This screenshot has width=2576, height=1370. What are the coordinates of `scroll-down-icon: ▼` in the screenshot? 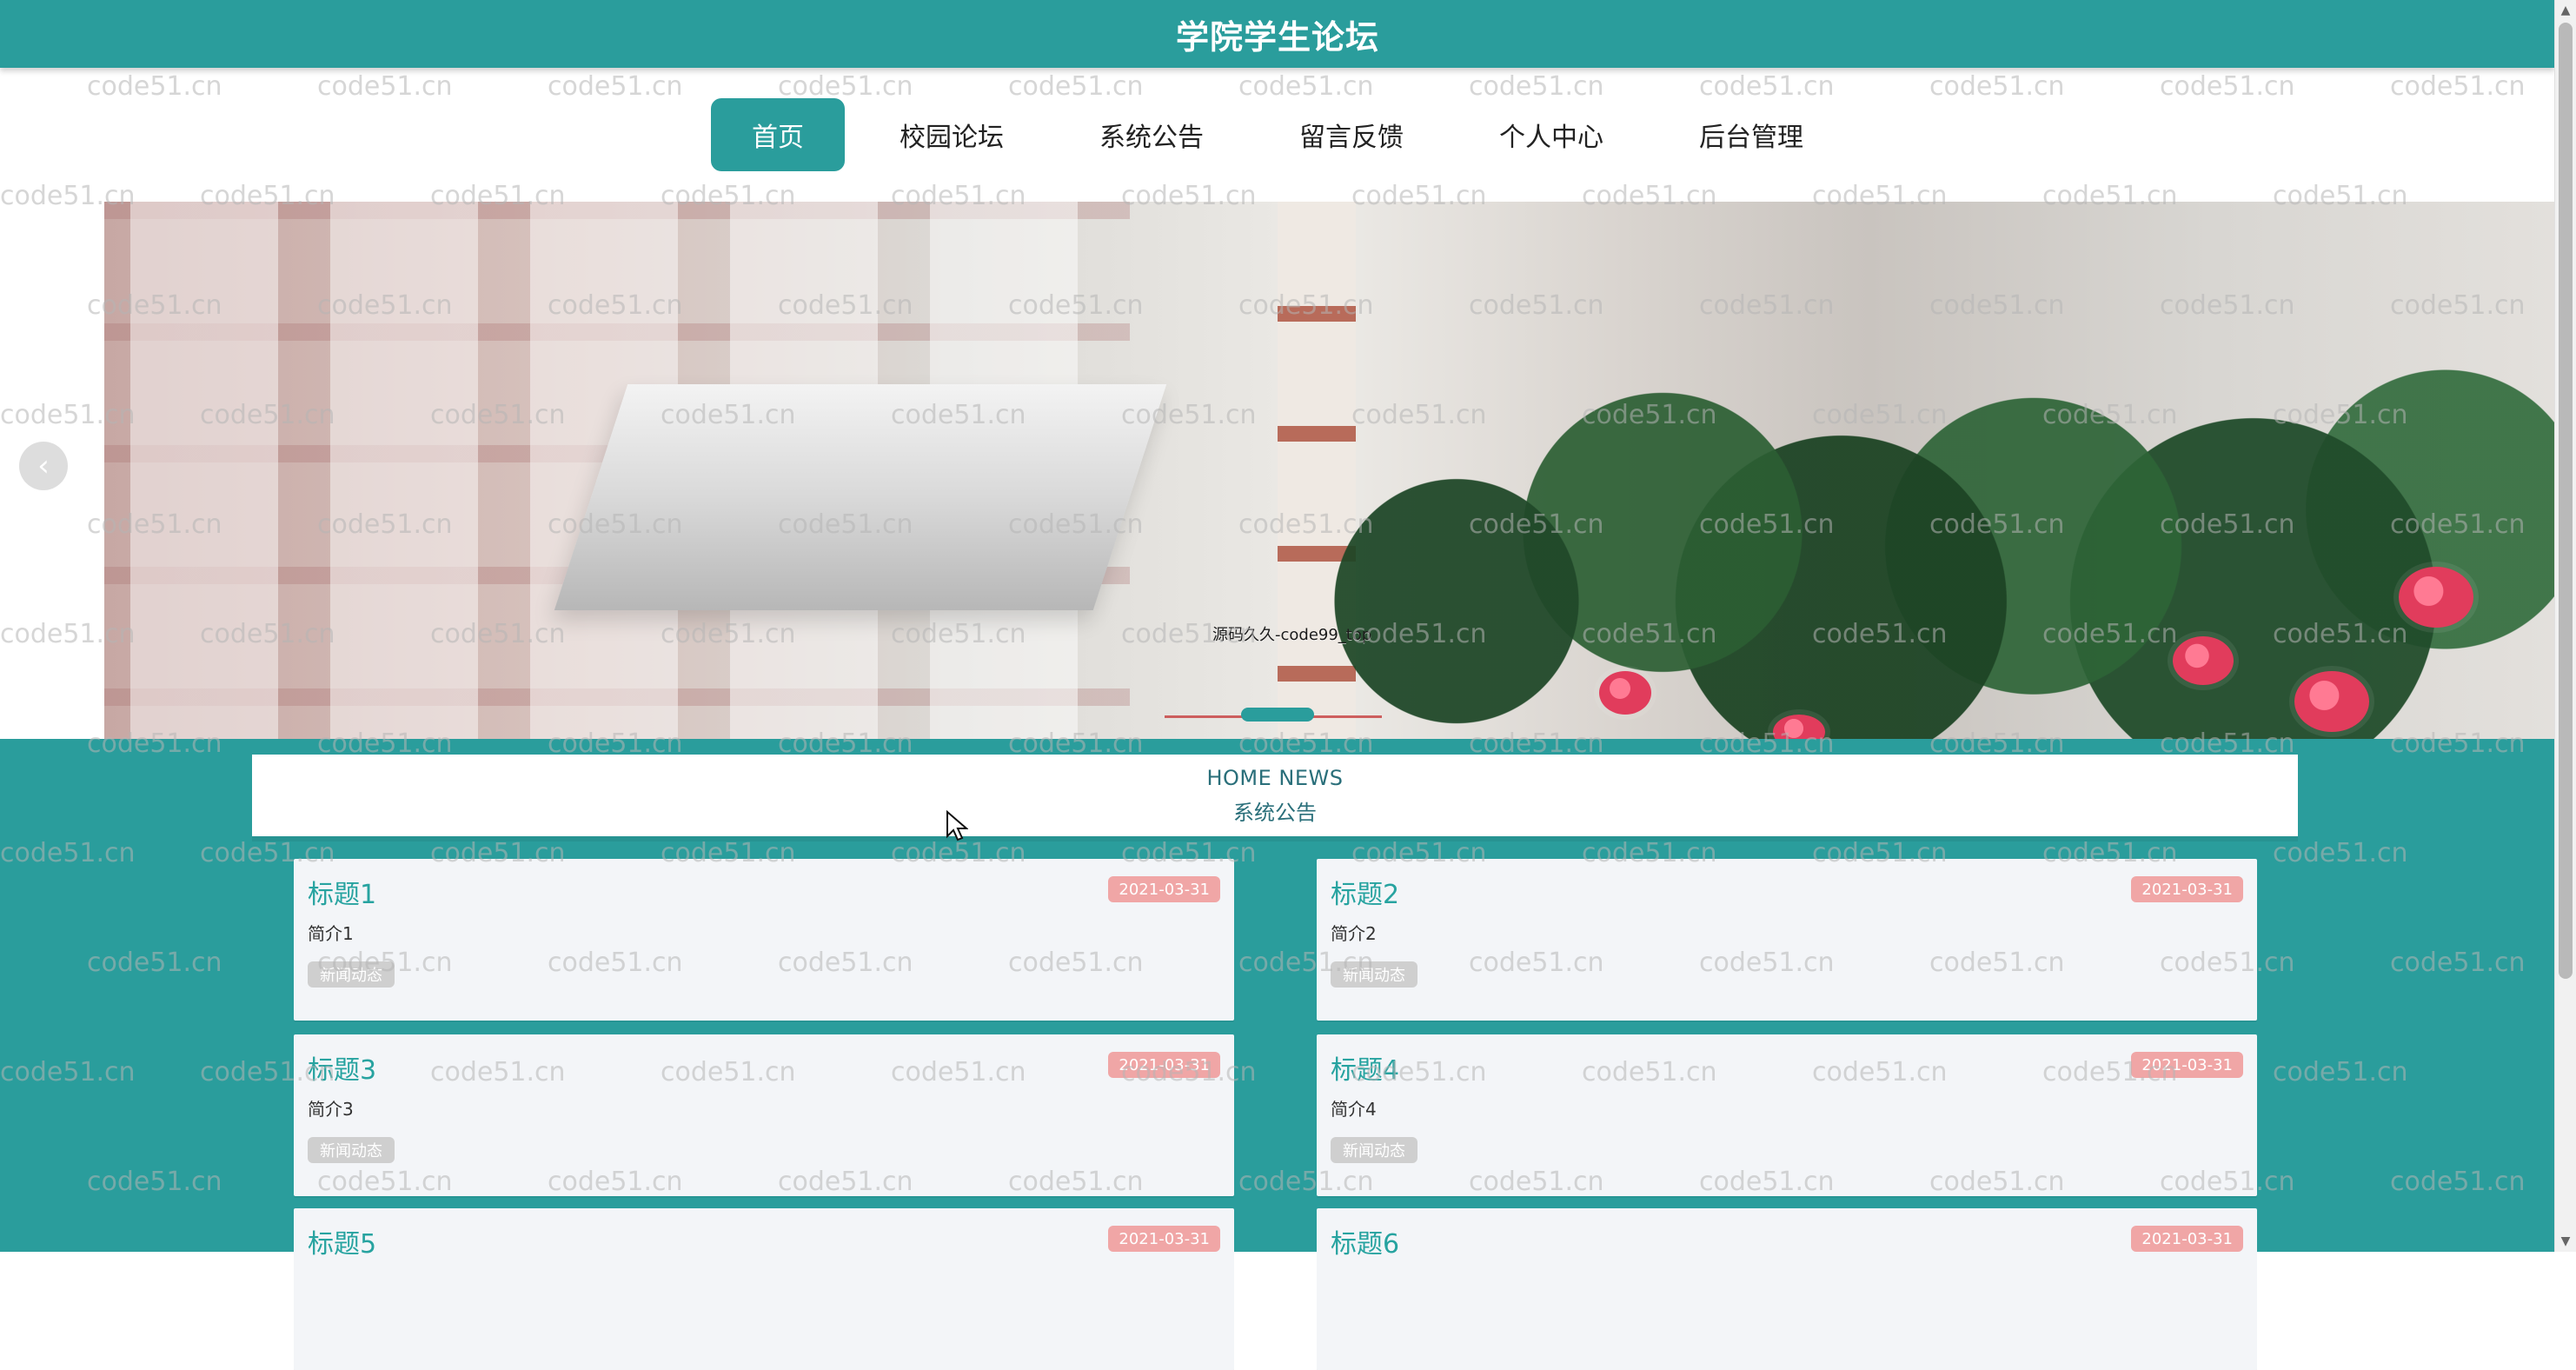 It's located at (2565, 1241).